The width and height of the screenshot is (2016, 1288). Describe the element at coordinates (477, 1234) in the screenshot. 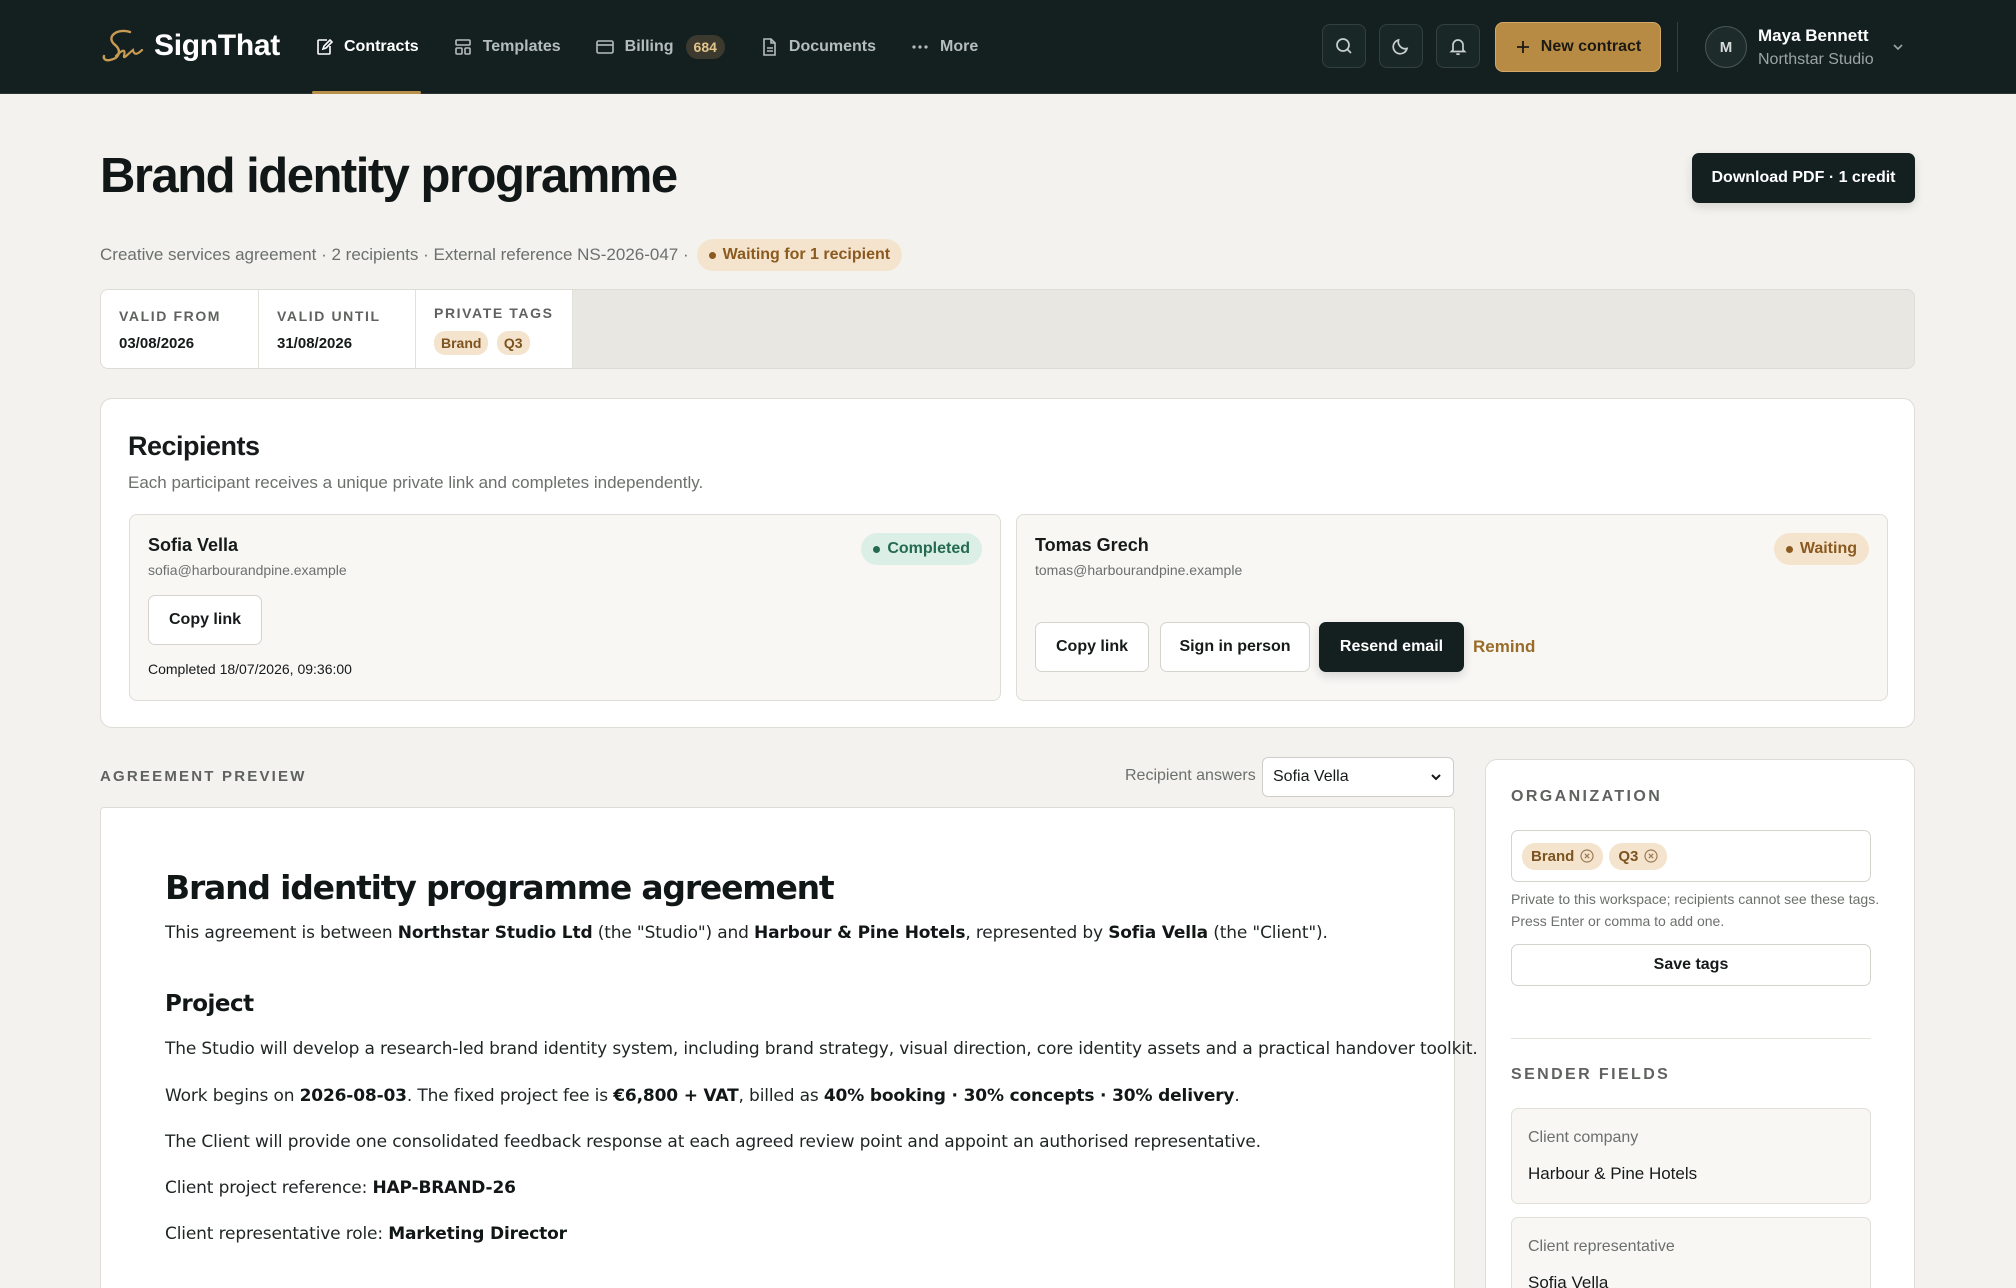

I see `role-value: Marketing Director` at that location.